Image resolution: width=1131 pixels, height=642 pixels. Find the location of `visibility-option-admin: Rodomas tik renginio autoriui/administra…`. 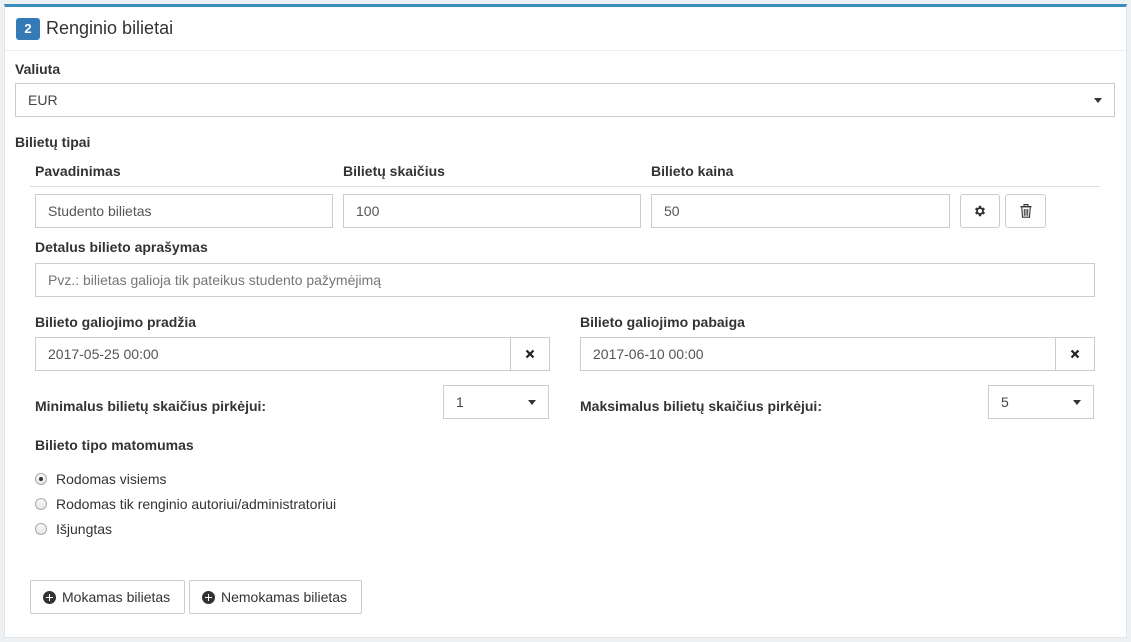

visibility-option-admin: Rodomas tik renginio autoriui/administra… is located at coordinates (185, 504).